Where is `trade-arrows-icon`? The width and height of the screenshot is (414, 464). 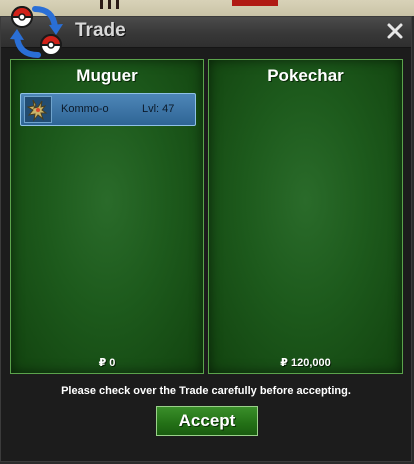 trade-arrows-icon is located at coordinates (36, 32).